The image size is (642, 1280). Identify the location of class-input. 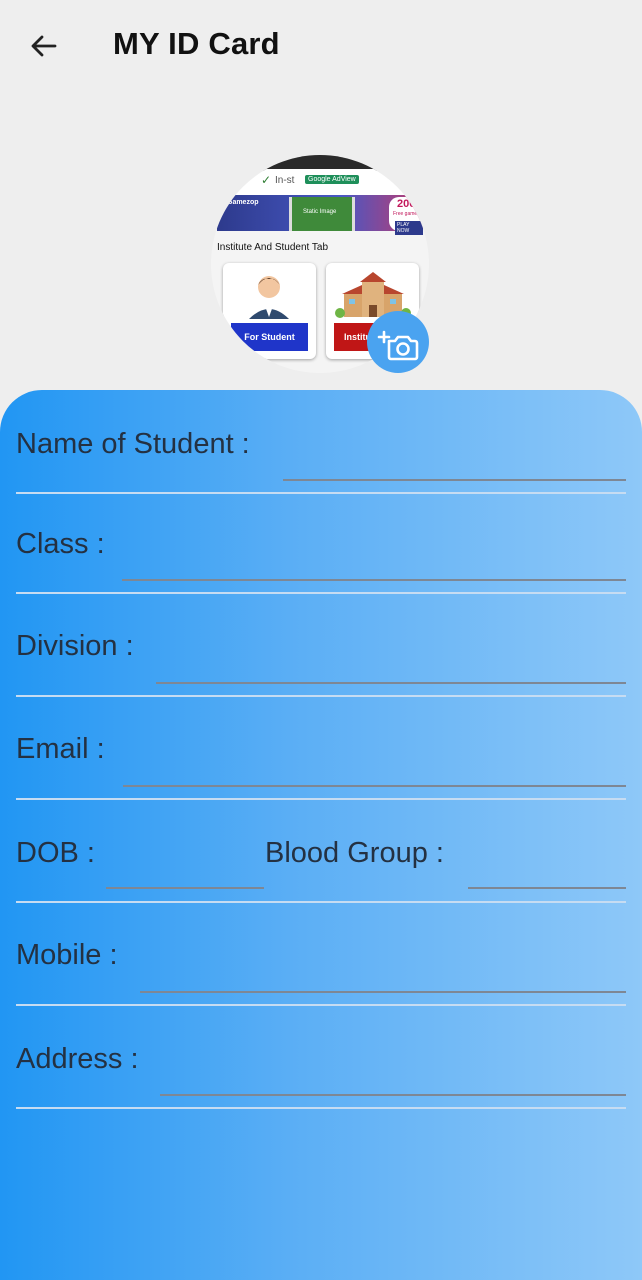
(374, 580).